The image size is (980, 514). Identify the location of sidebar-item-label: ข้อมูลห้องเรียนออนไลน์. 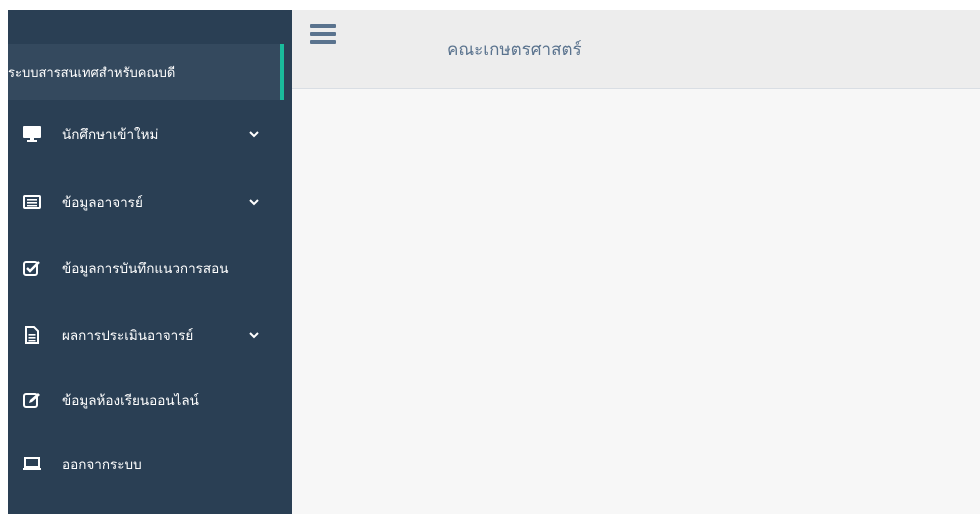
(130, 401).